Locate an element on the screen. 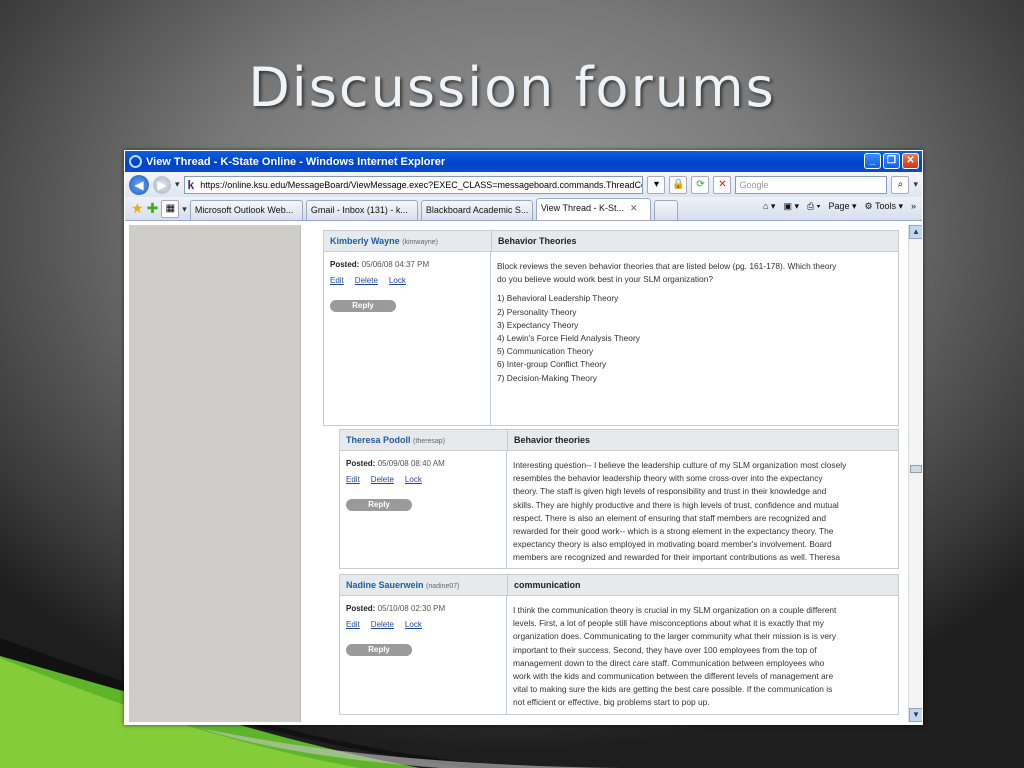  post-subject: Behavior Theories is located at coordinates (534, 241).